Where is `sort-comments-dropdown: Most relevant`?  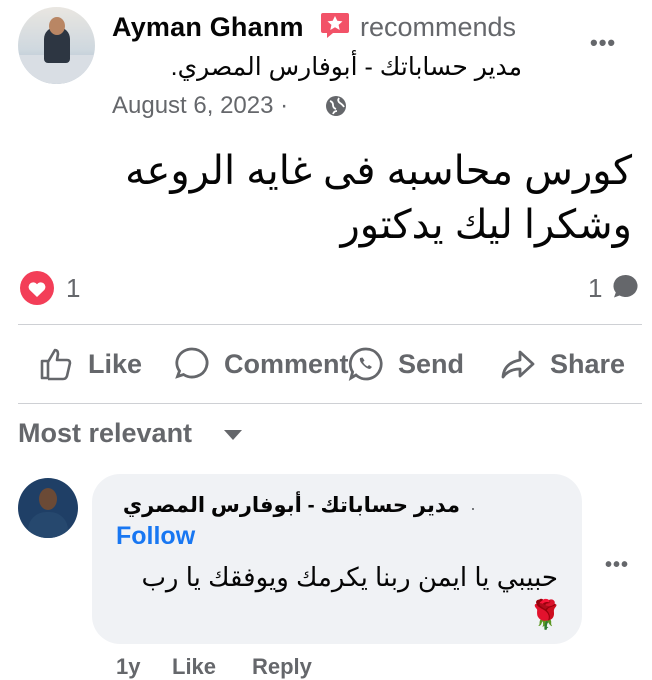 sort-comments-dropdown: Most relevant is located at coordinates (105, 433).